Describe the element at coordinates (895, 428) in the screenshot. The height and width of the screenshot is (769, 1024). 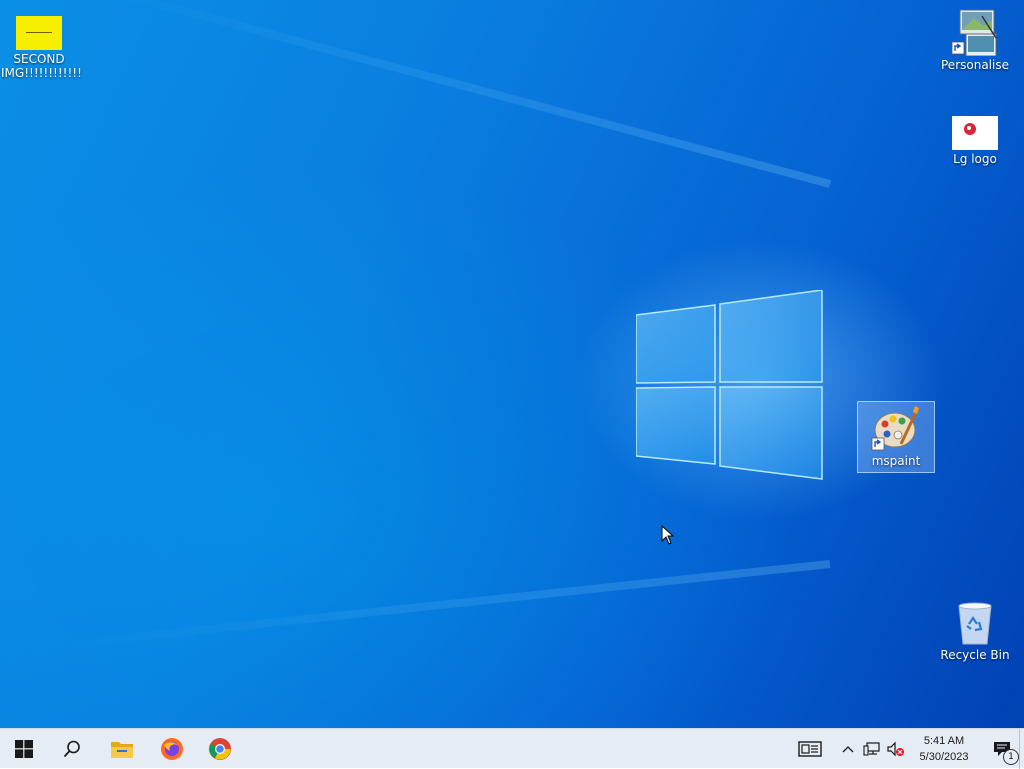
I see `paint-palette-shortcut-icon` at that location.